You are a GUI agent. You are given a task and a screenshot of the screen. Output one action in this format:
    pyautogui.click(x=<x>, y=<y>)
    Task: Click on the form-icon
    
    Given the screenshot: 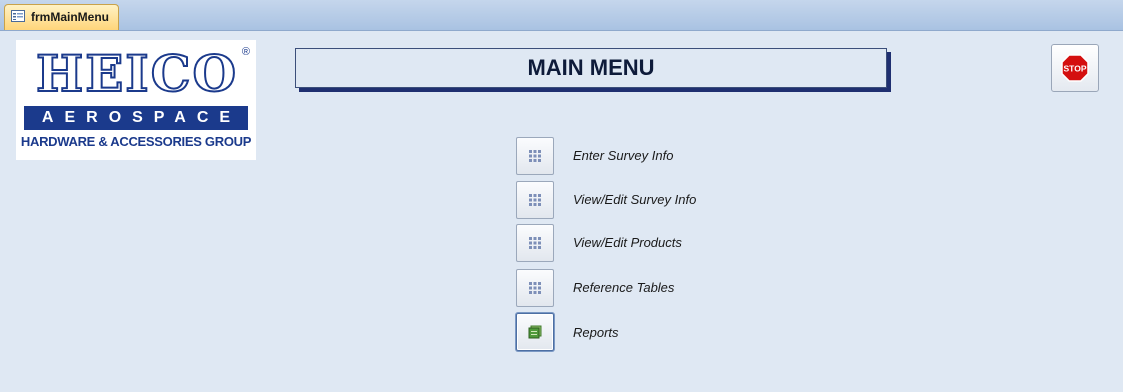 What is the action you would take?
    pyautogui.click(x=18, y=16)
    